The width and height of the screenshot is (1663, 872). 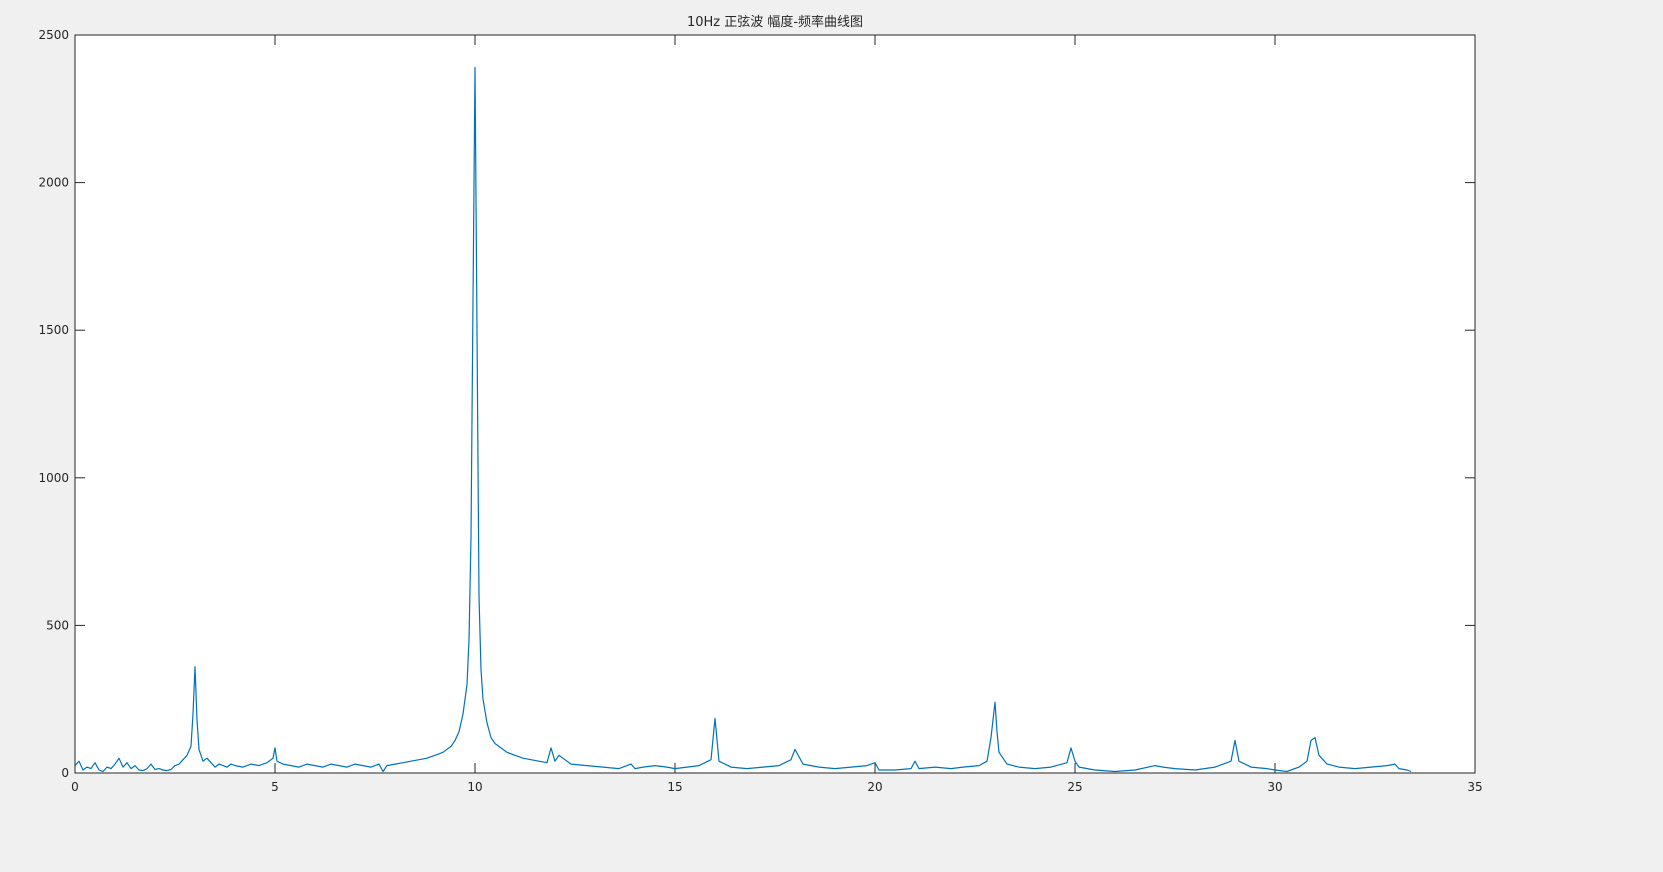 What do you see at coordinates (776, 787) in the screenshot?
I see `x-axis-tick-labels: 0 5 10 15 20 25 30 35` at bounding box center [776, 787].